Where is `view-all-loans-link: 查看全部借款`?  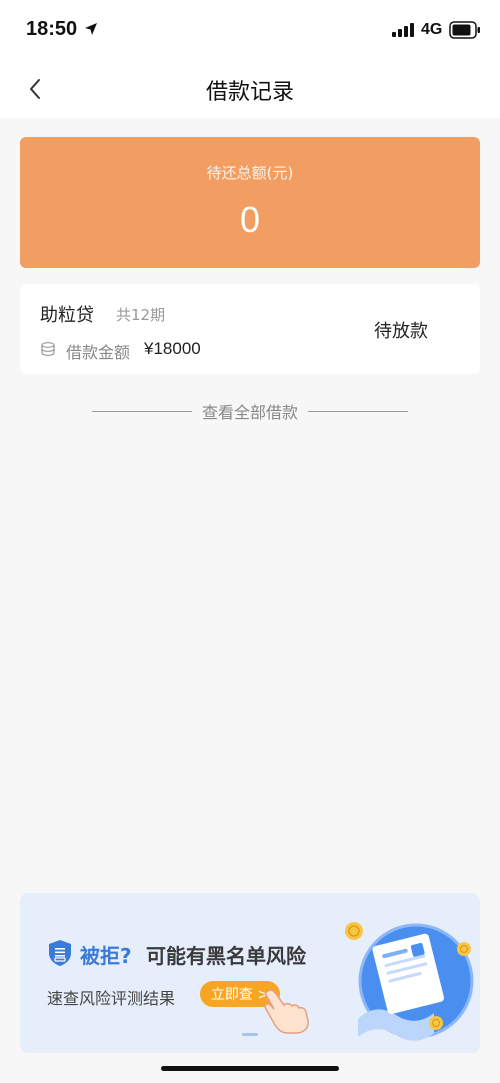
view-all-loans-link: 查看全部借款 is located at coordinates (250, 411).